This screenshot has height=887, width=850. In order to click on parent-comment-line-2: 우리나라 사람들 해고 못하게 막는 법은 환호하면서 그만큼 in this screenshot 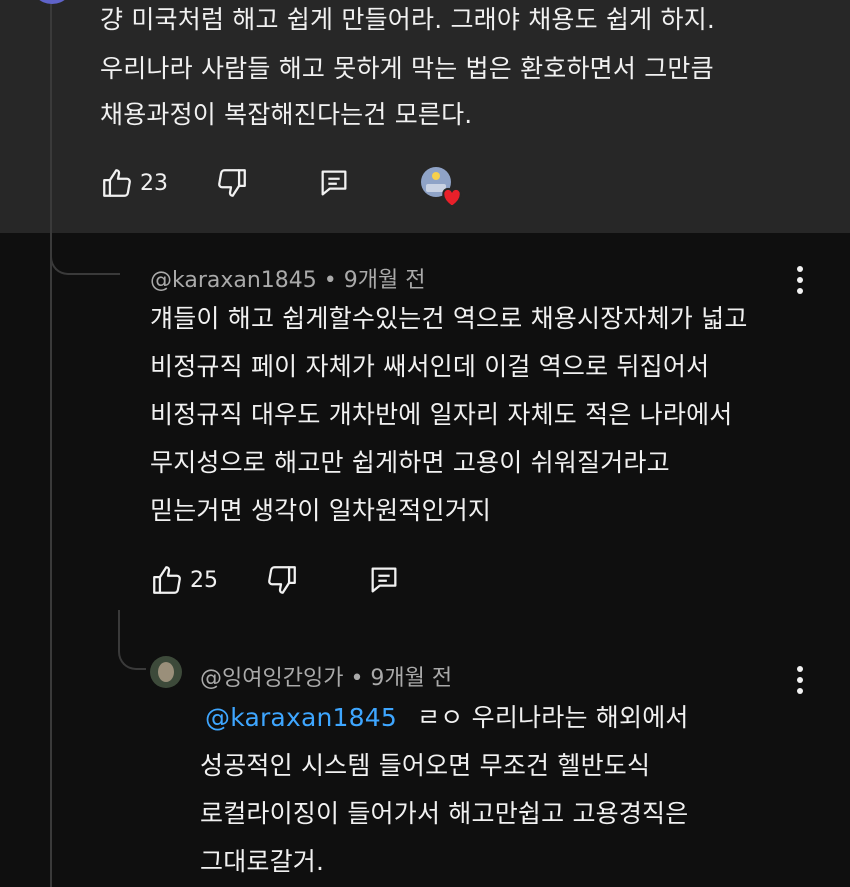, I will do `click(407, 68)`.